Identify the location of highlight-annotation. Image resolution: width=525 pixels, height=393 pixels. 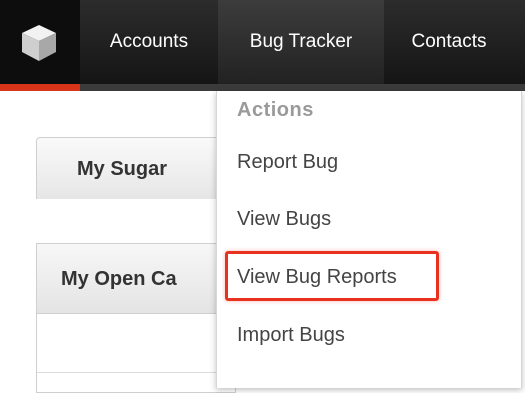
(332, 276).